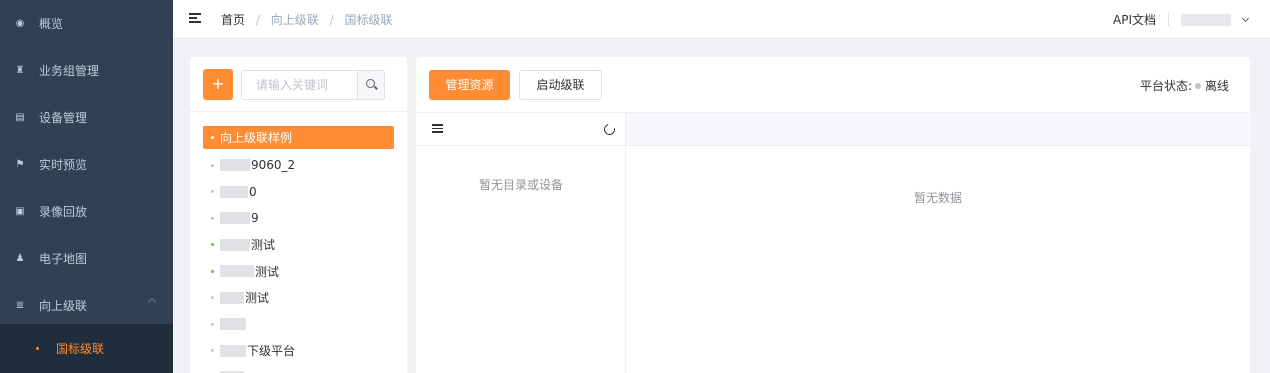 This screenshot has width=1270, height=373. What do you see at coordinates (63, 118) in the screenshot?
I see `sidebar-item-label: 设备管理` at bounding box center [63, 118].